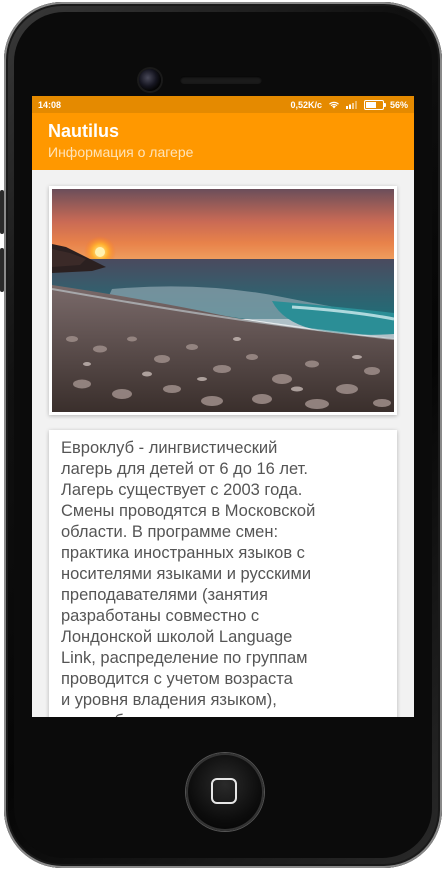 The width and height of the screenshot is (446, 871). What do you see at coordinates (223, 141) in the screenshot?
I see `app-bar: Nautilus Информация о лагере` at bounding box center [223, 141].